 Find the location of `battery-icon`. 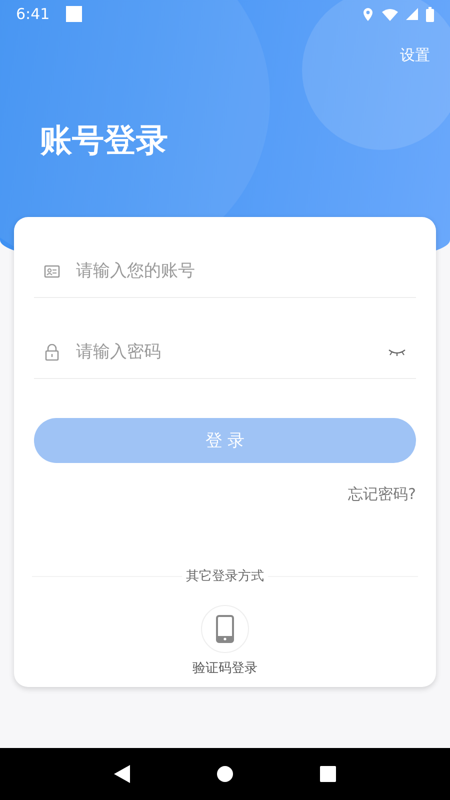

battery-icon is located at coordinates (430, 14).